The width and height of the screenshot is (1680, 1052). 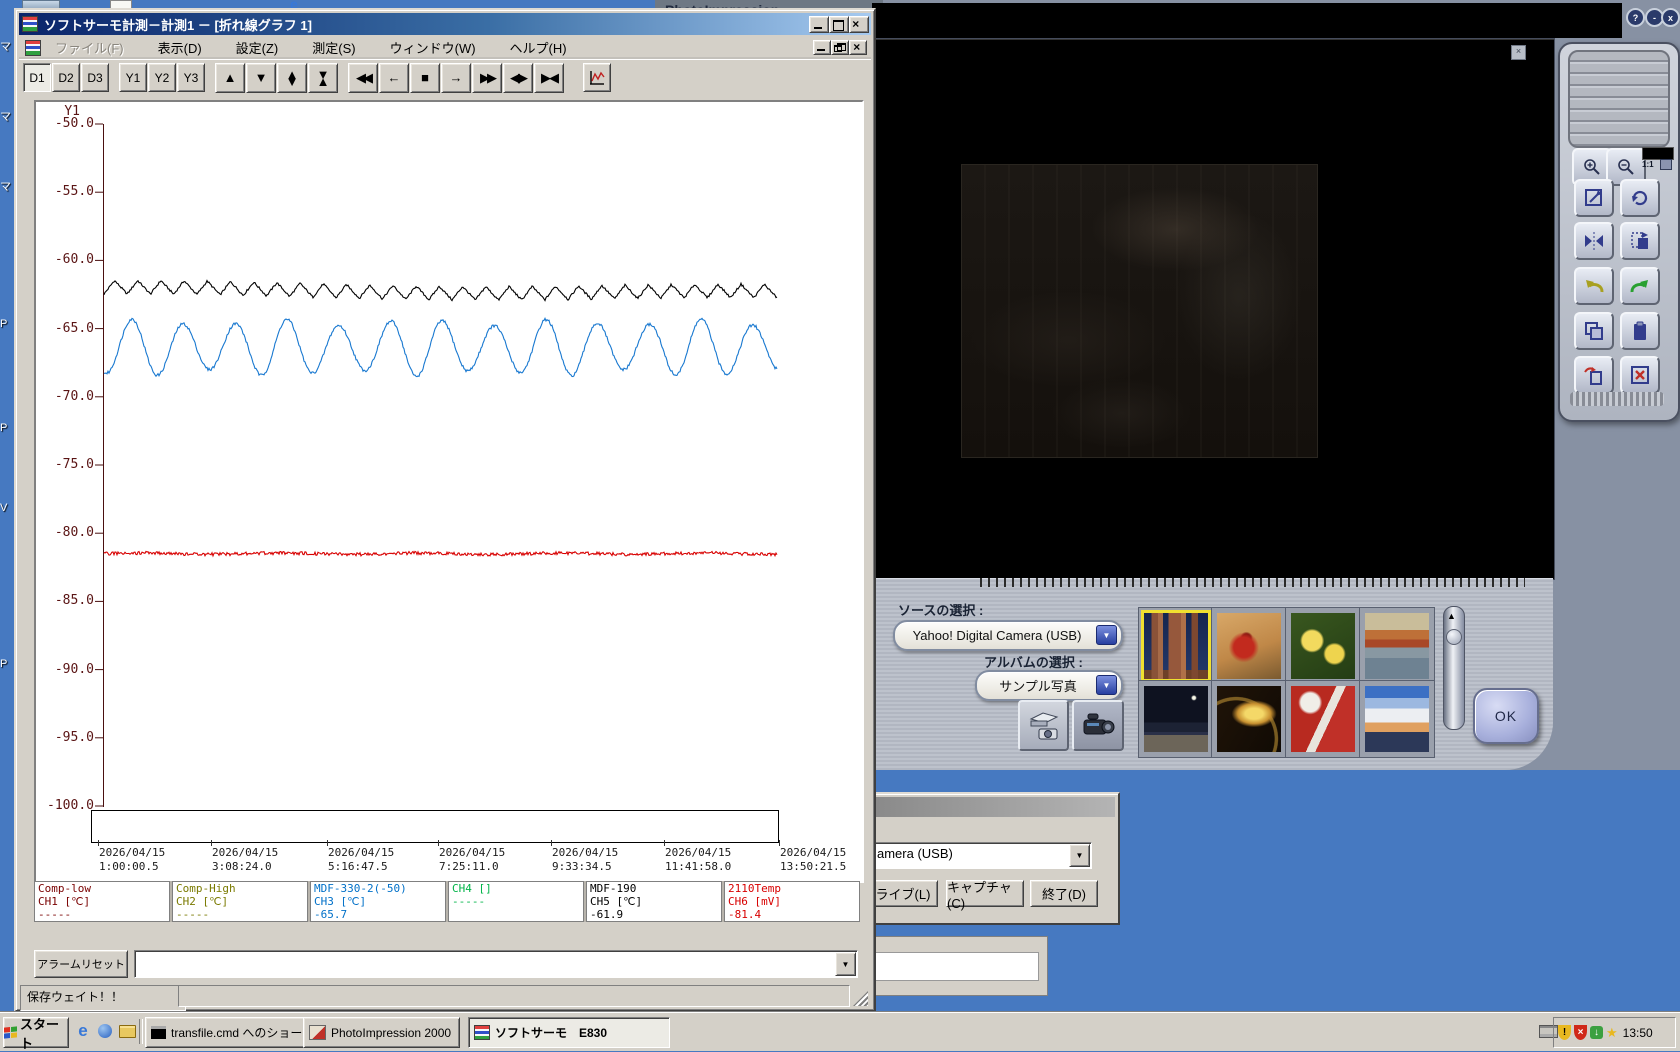 I want to click on copy-button, so click(x=1594, y=331).